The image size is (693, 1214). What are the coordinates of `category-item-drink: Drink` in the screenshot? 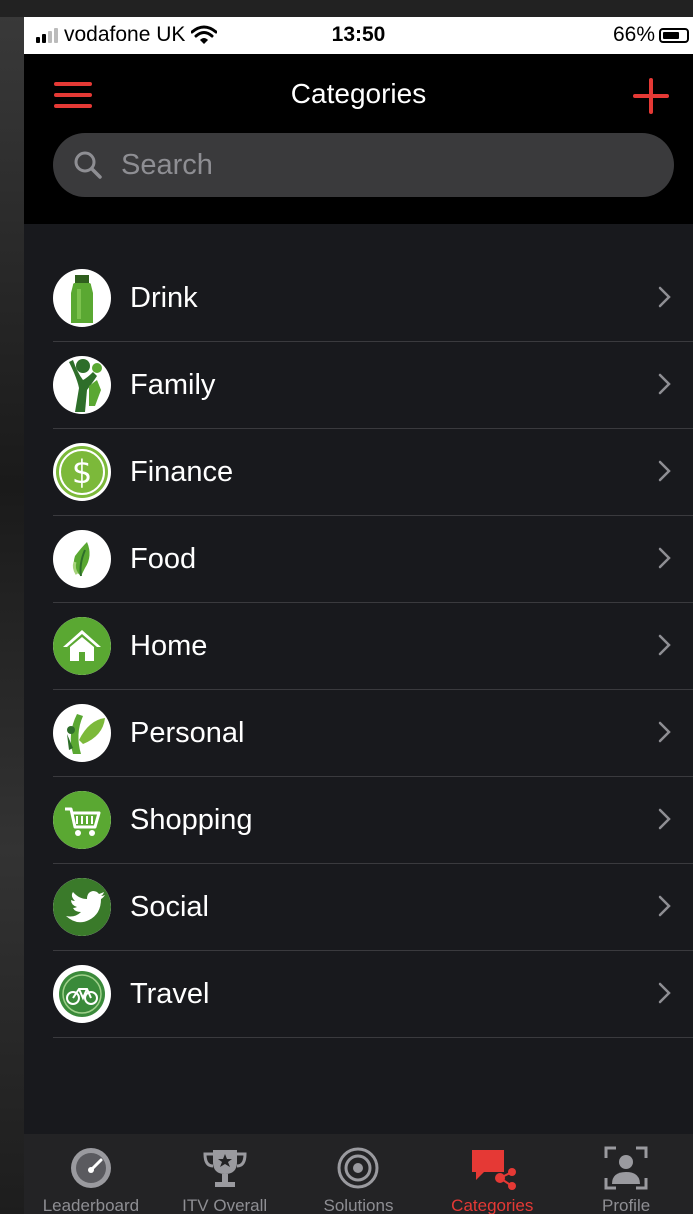 It's located at (373, 298).